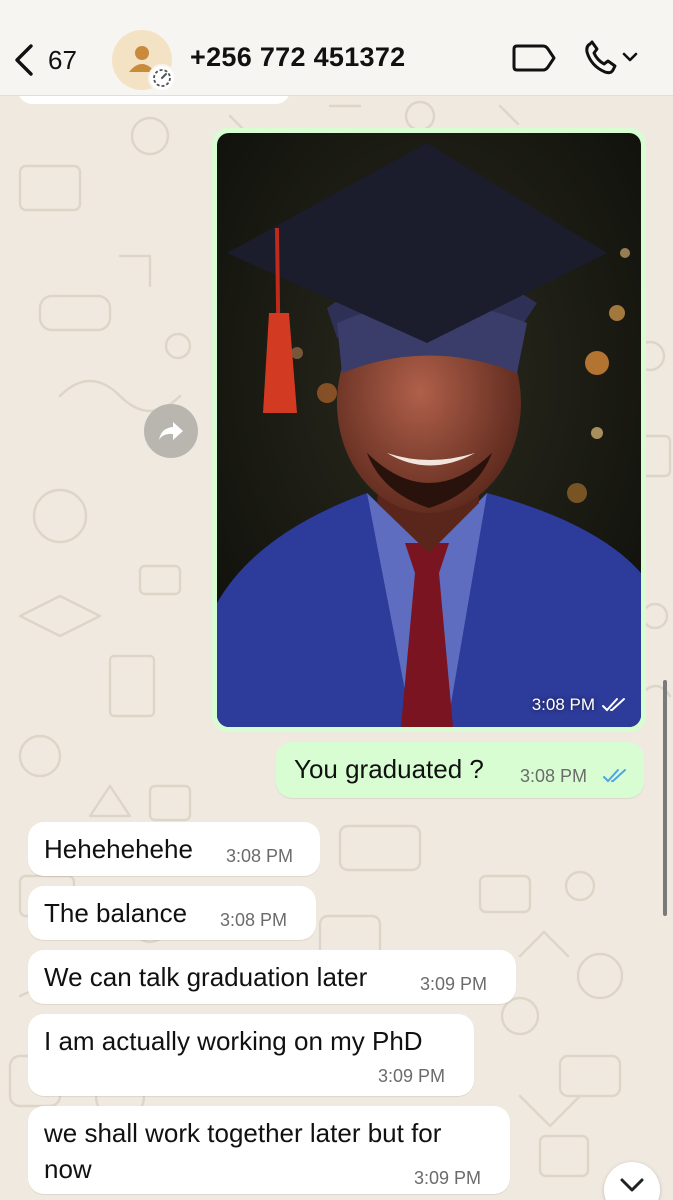  I want to click on message-bubble-incoming: I am actually working on my PhD 3:09 PM, so click(251, 1055).